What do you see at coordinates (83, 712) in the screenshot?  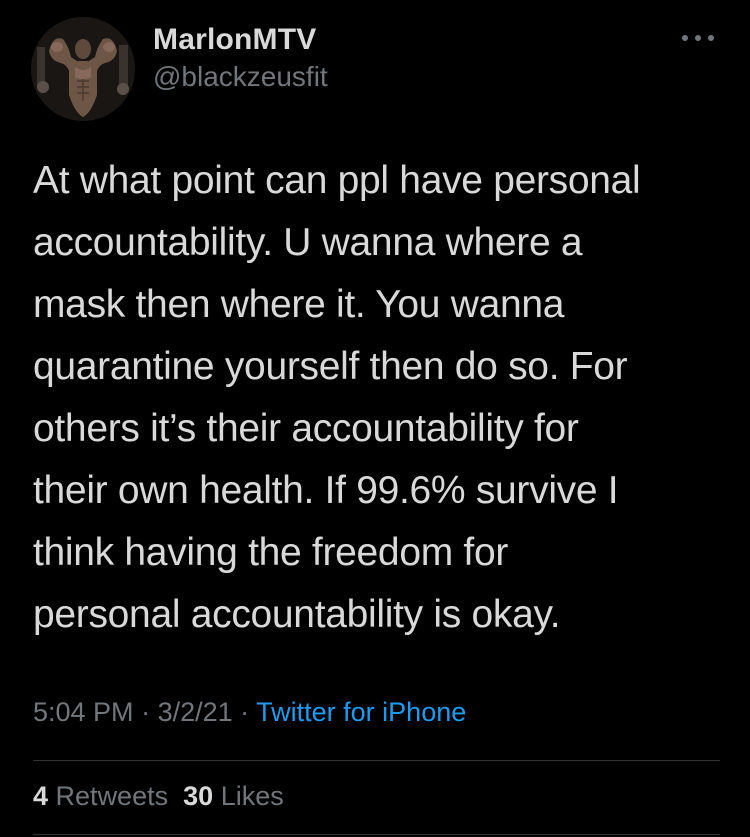 I see `tweet-time: 5:04 PM` at bounding box center [83, 712].